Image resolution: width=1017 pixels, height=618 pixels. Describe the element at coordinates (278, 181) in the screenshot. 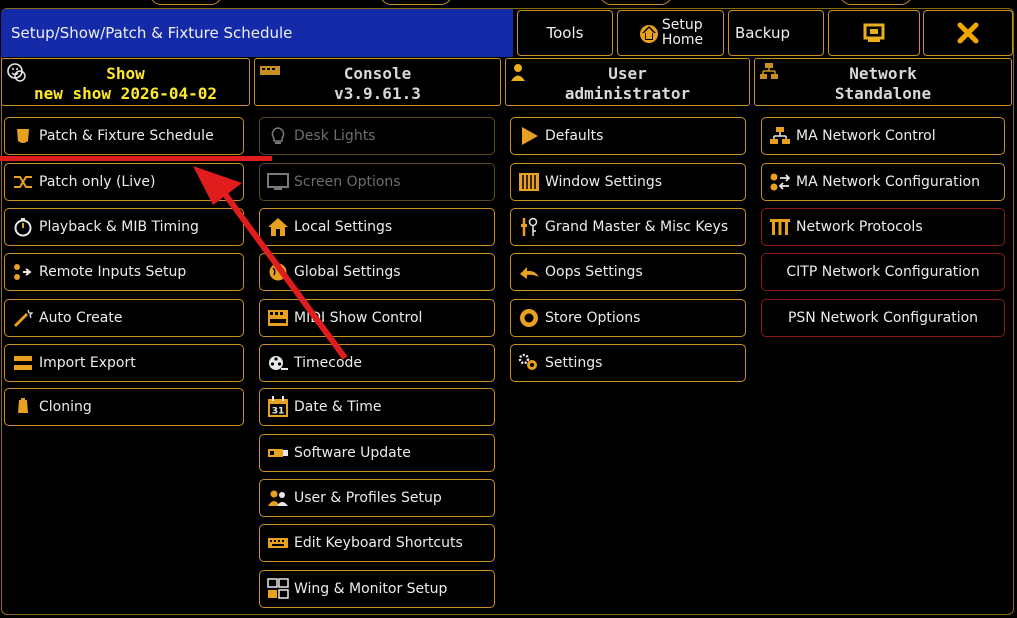

I see `screen-icon` at that location.